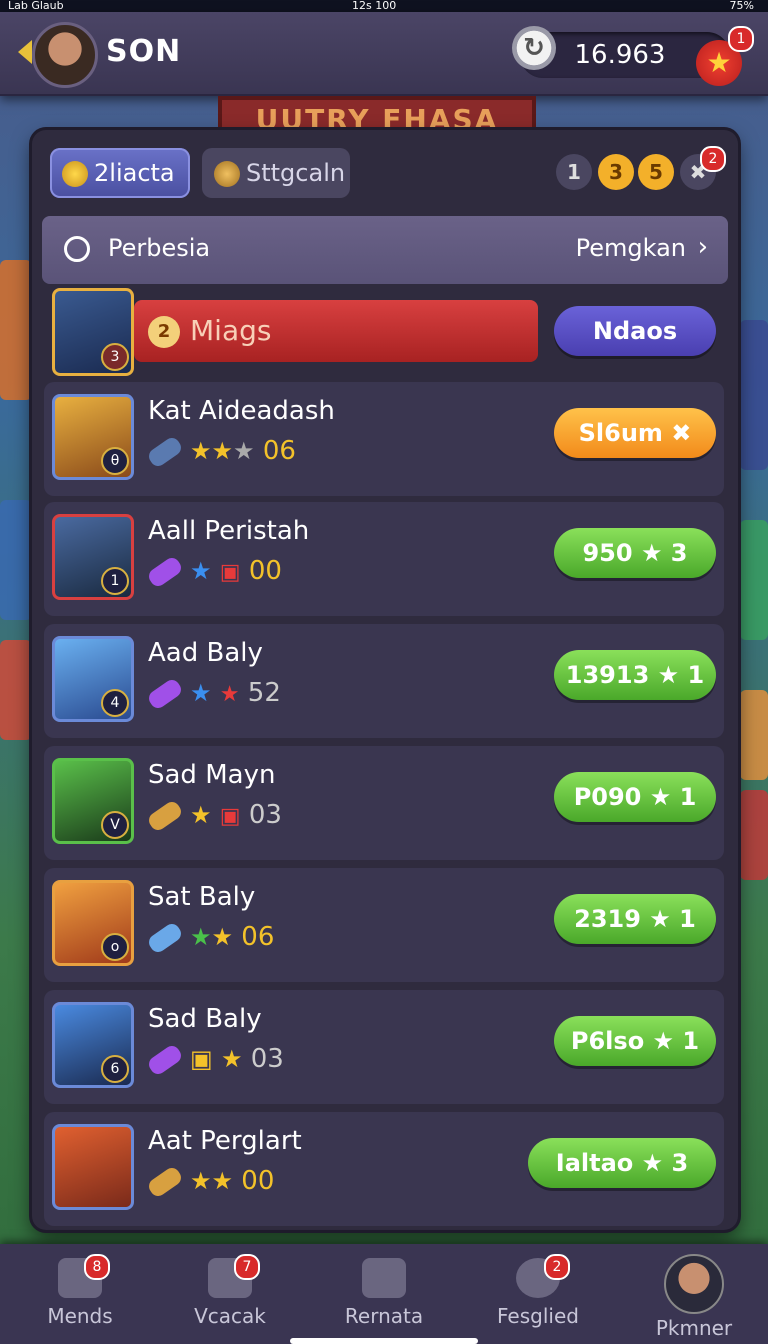 Image resolution: width=768 pixels, height=1344 pixels. What do you see at coordinates (165, 937) in the screenshot?
I see `scroll-icon` at bounding box center [165, 937].